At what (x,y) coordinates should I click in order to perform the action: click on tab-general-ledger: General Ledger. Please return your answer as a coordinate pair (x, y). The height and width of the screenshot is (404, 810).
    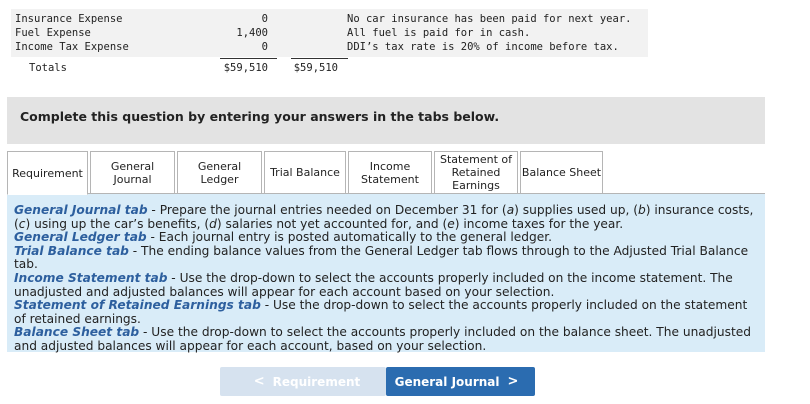
    Looking at the image, I should click on (219, 172).